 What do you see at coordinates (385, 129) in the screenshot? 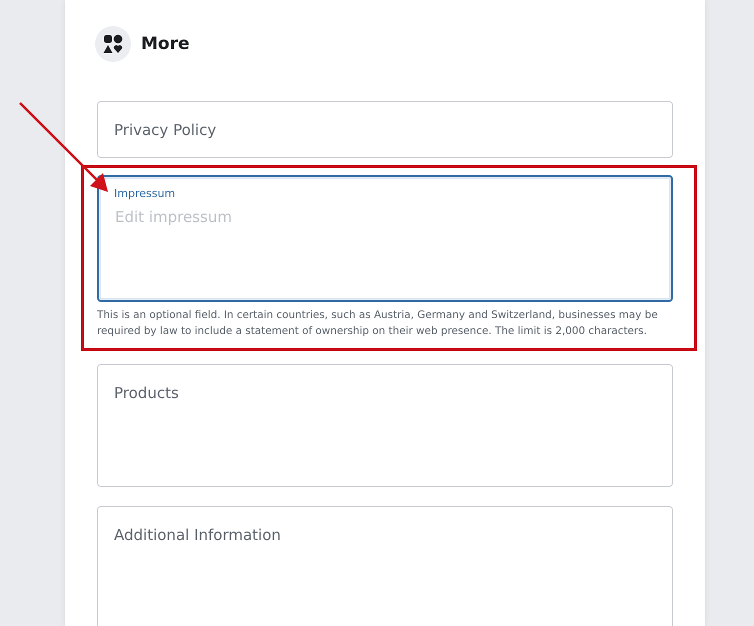
I see `input-field: Privacy Policy` at bounding box center [385, 129].